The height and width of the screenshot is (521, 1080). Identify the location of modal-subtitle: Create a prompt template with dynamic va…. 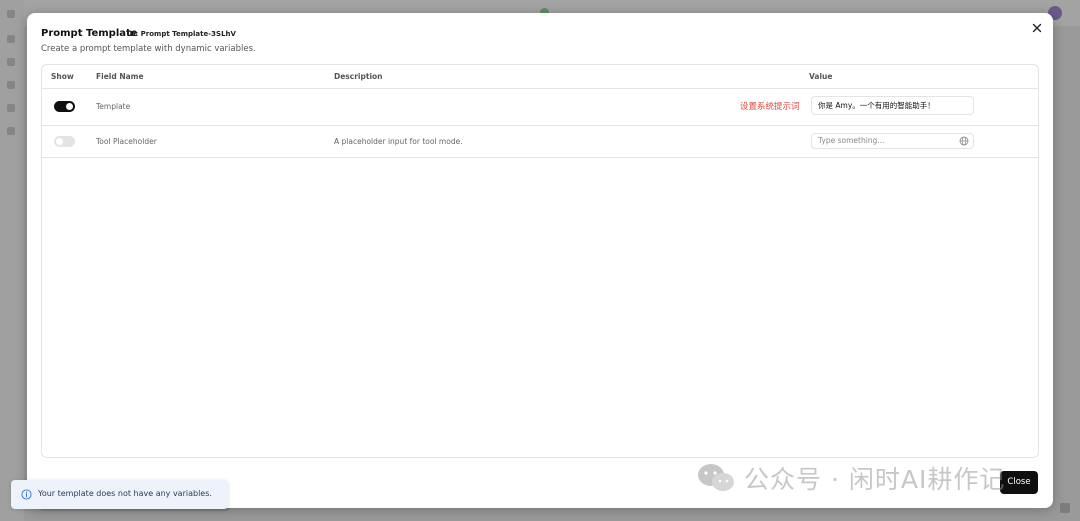
(148, 49).